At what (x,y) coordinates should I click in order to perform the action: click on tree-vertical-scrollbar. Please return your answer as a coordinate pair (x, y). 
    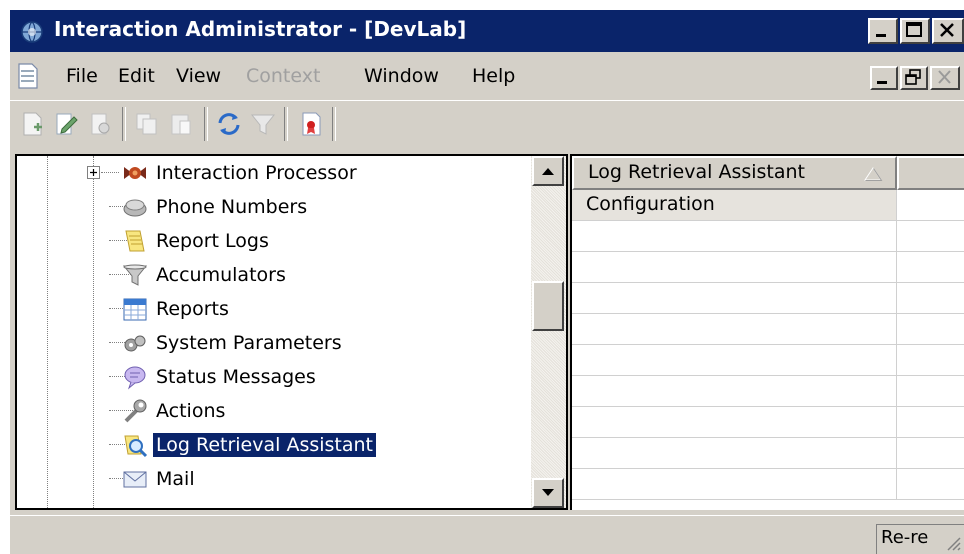
    Looking at the image, I should click on (548, 332).